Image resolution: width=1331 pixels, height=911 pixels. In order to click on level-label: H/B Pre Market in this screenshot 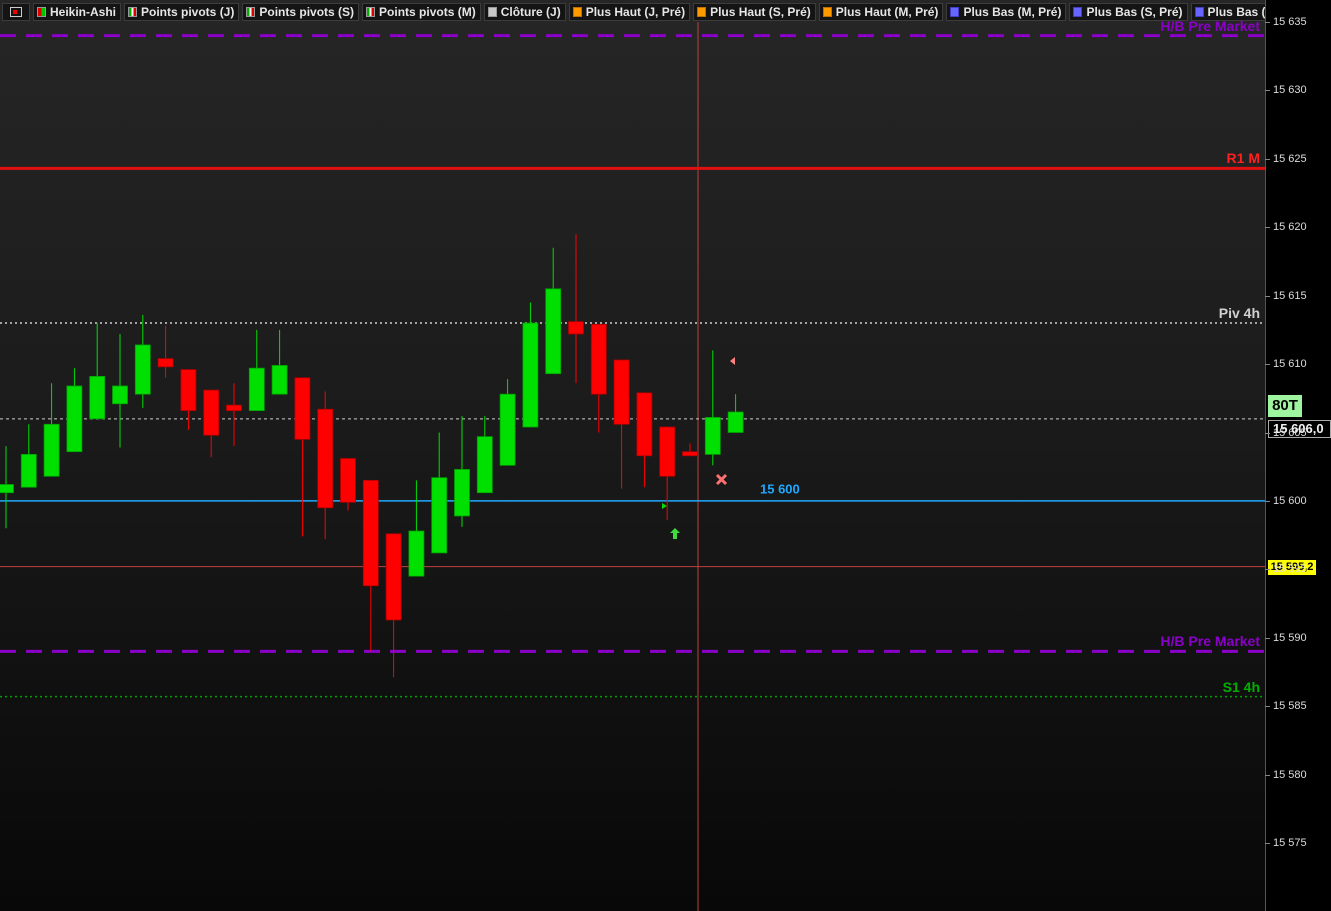, I will do `click(1210, 641)`.